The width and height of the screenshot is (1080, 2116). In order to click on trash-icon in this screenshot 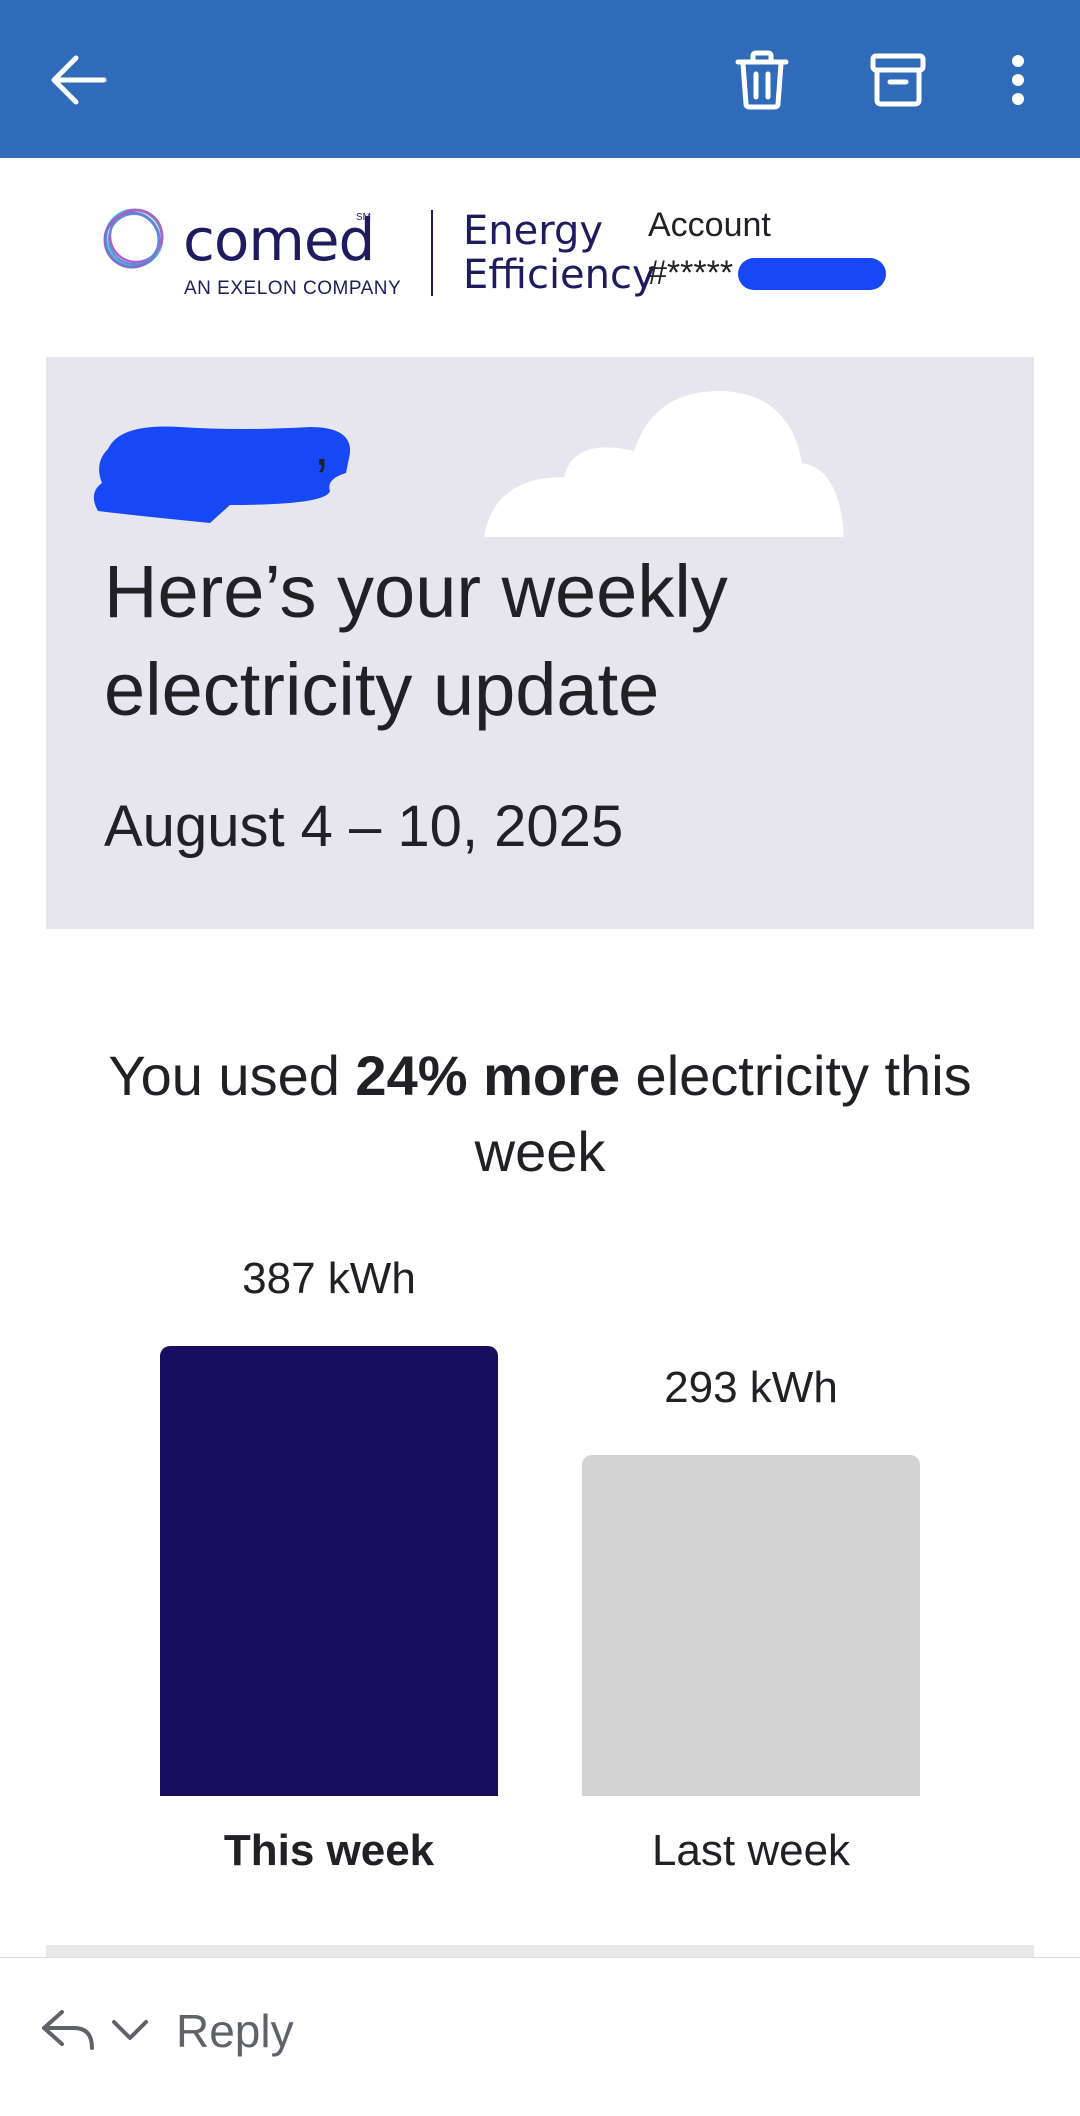, I will do `click(762, 80)`.